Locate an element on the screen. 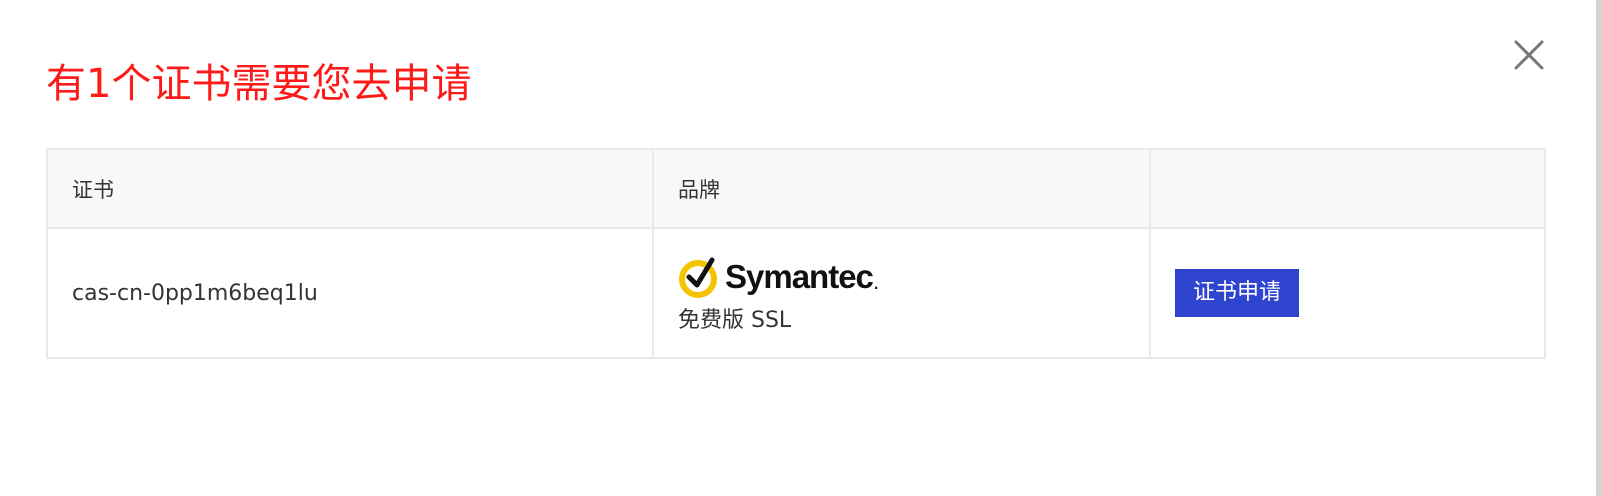  close-icon is located at coordinates (1529, 55).